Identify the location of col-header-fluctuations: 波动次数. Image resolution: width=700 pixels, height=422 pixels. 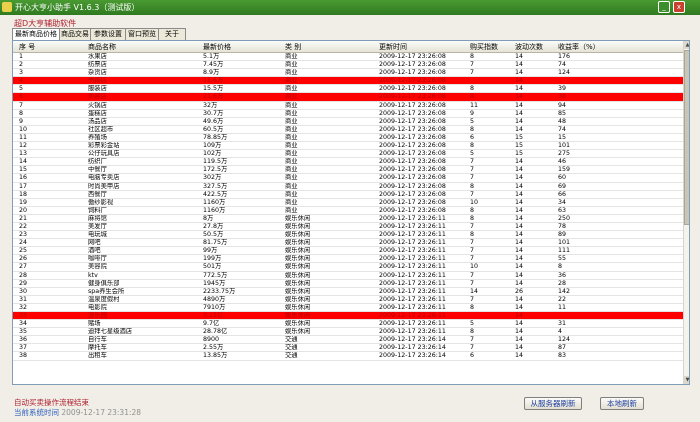
(529, 47).